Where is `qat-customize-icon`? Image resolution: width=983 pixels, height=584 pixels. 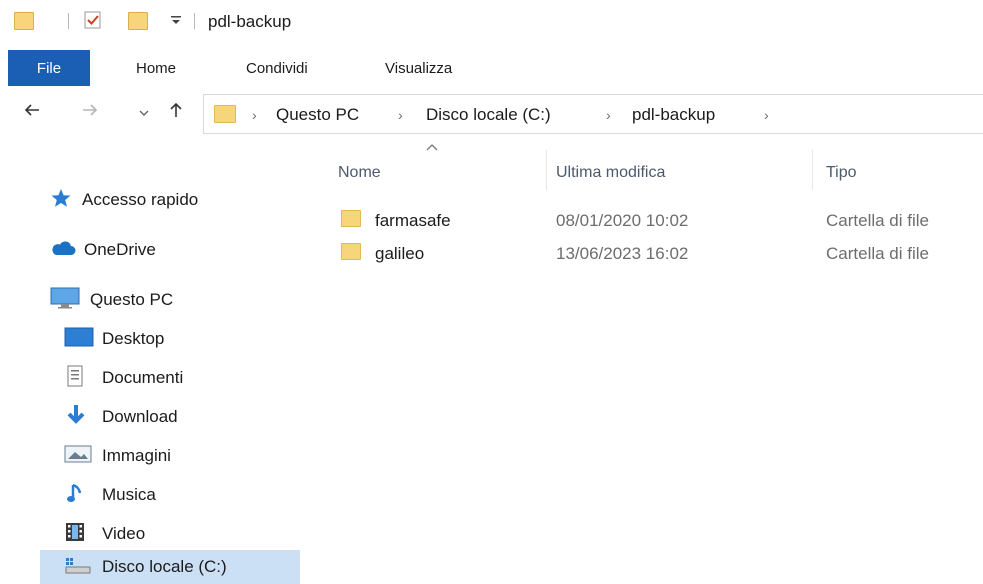
qat-customize-icon is located at coordinates (176, 21).